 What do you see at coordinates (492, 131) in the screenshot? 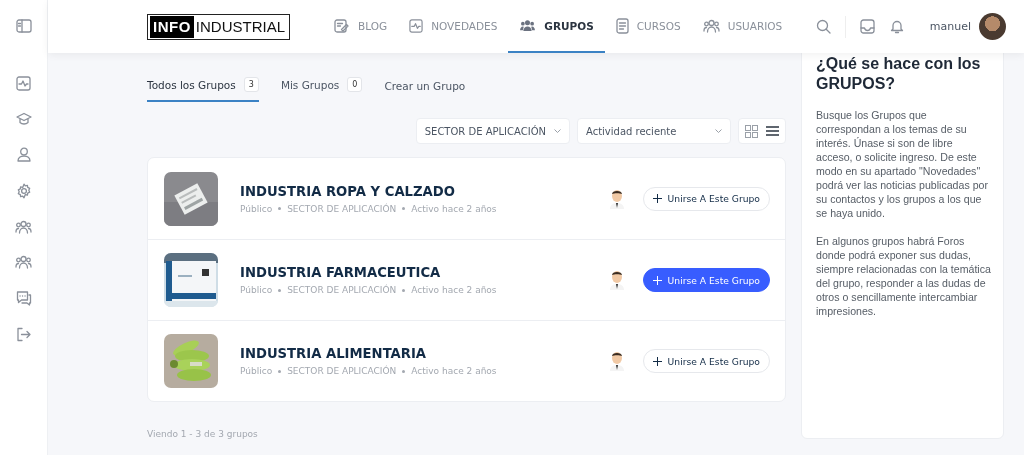
I see `filter-dropdown: SECTOR DE APLICACIÓN` at bounding box center [492, 131].